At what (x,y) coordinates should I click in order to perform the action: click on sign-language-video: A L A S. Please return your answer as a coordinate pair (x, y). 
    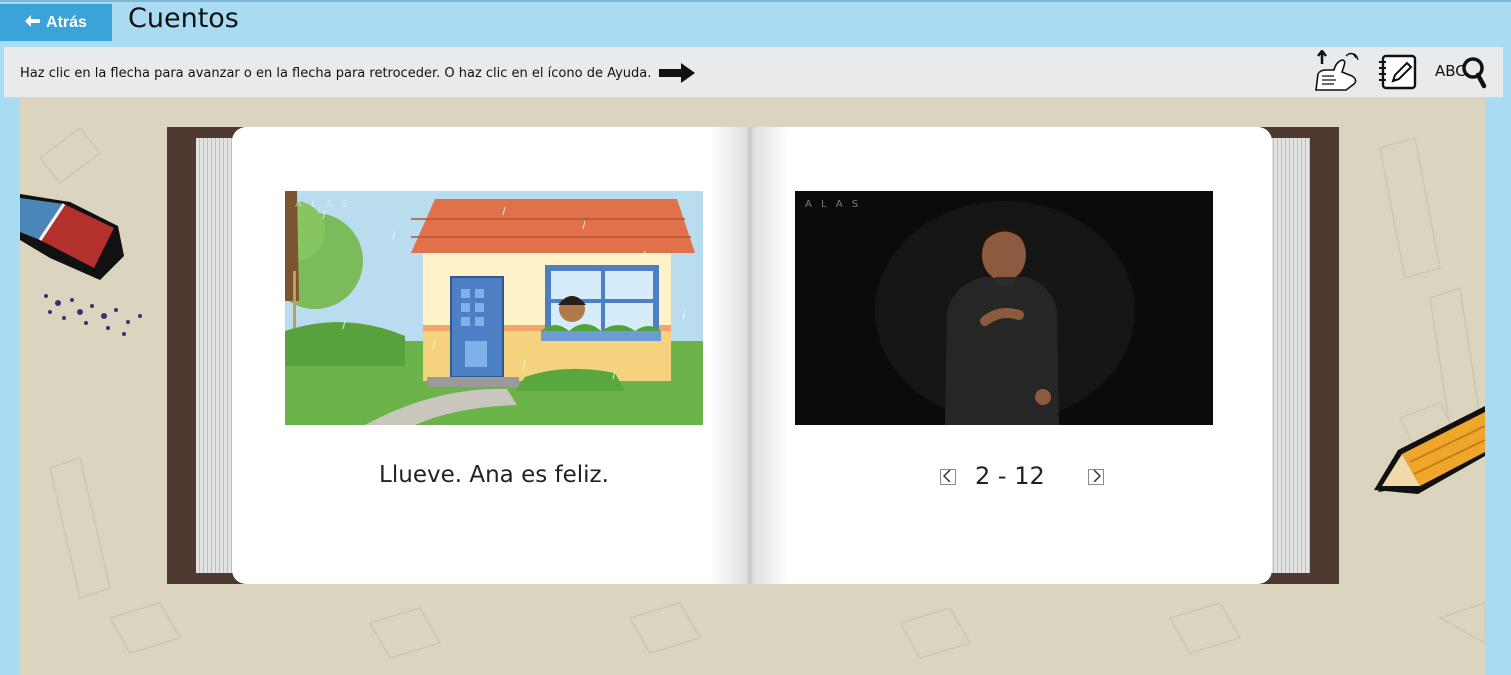
    Looking at the image, I should click on (1004, 308).